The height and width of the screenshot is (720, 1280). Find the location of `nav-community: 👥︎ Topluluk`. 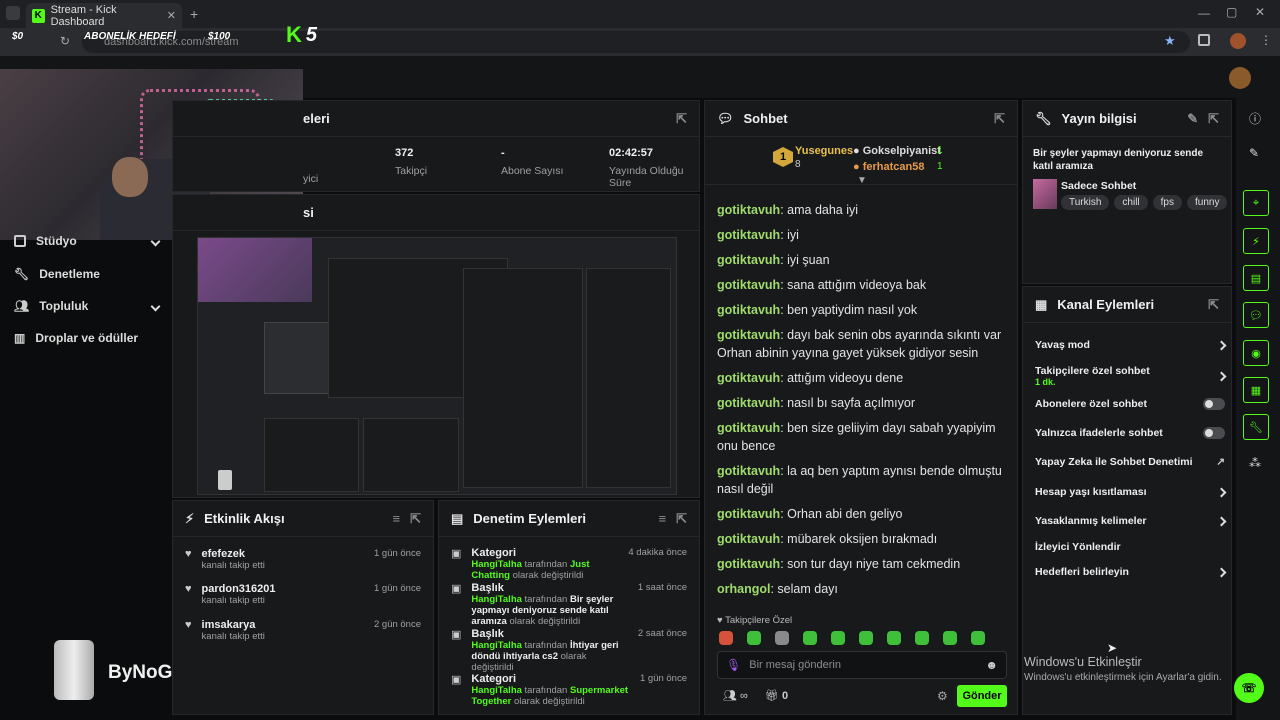

nav-community: 👥︎ Topluluk is located at coordinates (87, 306).